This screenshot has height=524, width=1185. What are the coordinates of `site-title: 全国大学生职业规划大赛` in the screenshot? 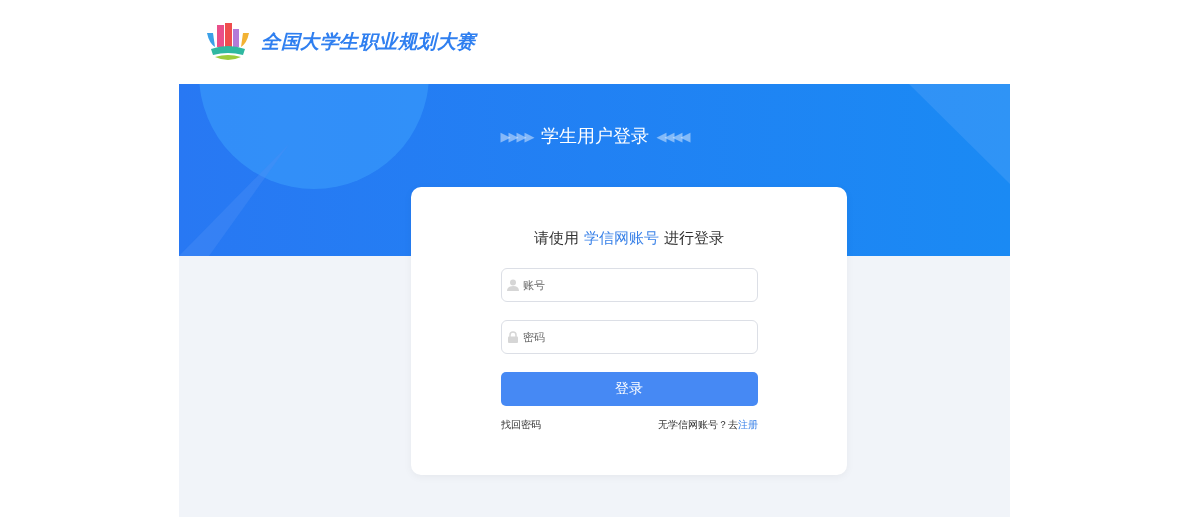 It's located at (368, 41).